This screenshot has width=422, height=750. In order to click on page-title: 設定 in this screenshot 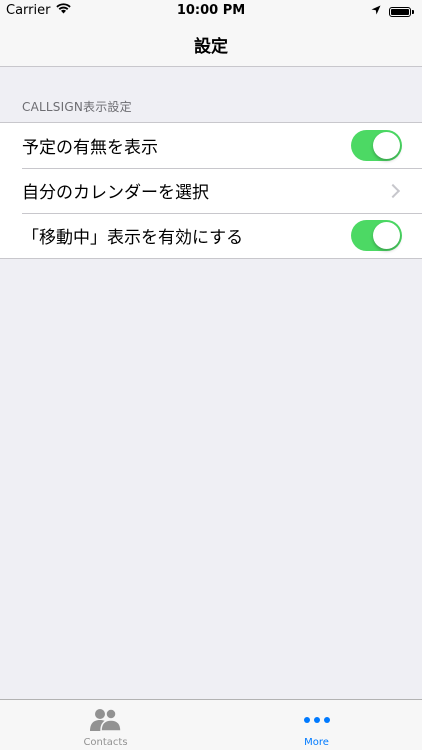, I will do `click(211, 46)`.